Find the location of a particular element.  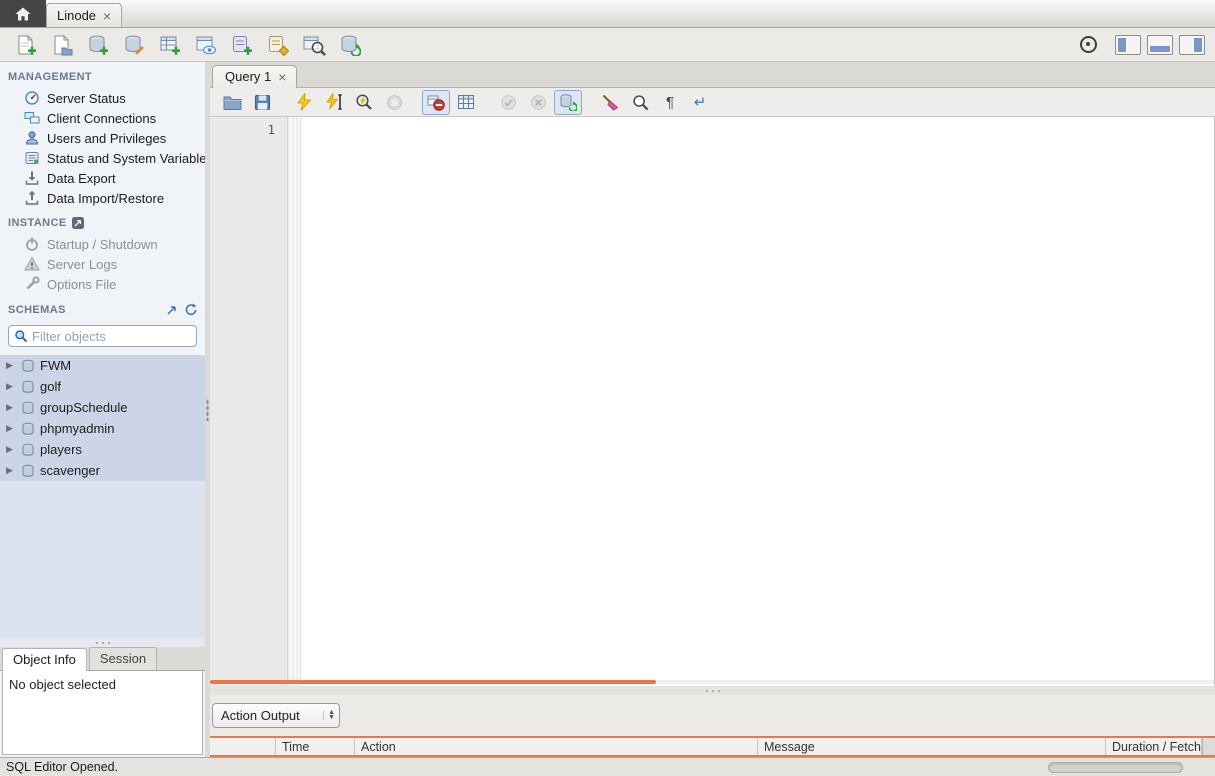

server-logs-icon is located at coordinates (32, 264).